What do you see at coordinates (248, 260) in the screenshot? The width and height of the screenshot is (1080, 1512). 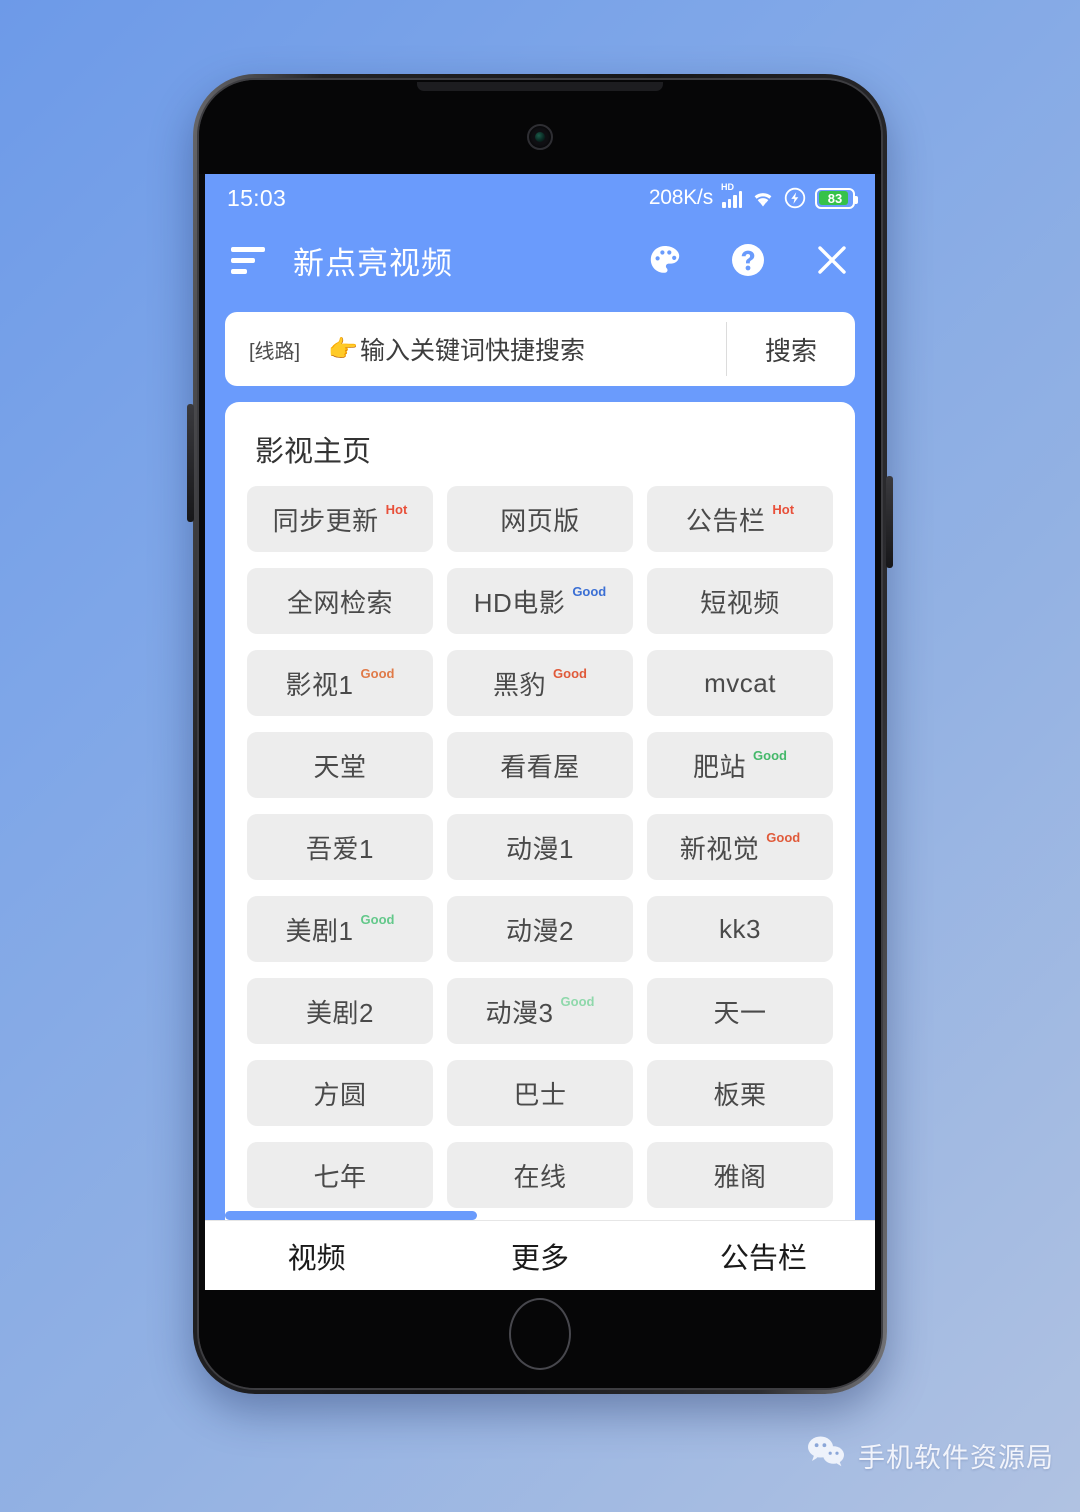 I see `sort-menu-icon` at bounding box center [248, 260].